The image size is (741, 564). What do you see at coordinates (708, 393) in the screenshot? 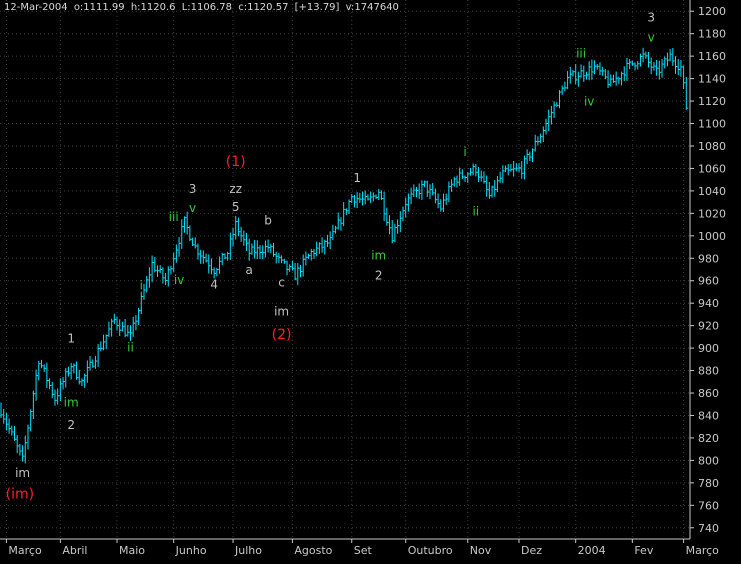
I see `y-tick-label: 860` at bounding box center [708, 393].